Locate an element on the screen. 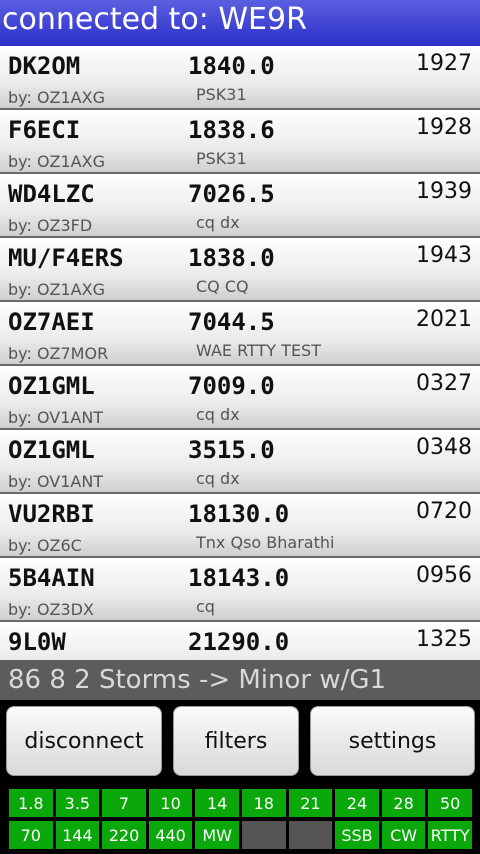 The image size is (480, 854). spot-row: MU/F4ERS 1838.0 1943 by: OZ1AXG CQ CQ is located at coordinates (240, 270).